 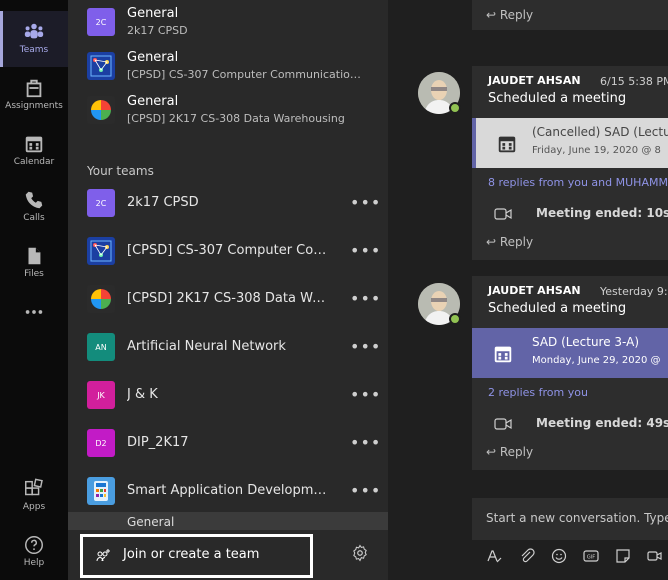 What do you see at coordinates (34, 507) in the screenshot?
I see `appbar-label: Apps` at bounding box center [34, 507].